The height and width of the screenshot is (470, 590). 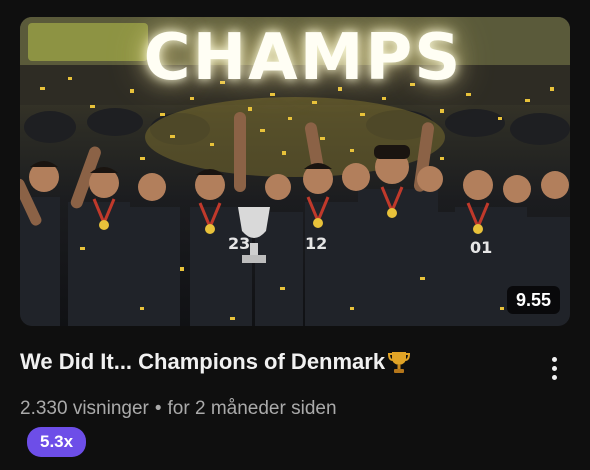 I want to click on video-title-text: We Did It... Champions of Denmark, so click(x=203, y=361).